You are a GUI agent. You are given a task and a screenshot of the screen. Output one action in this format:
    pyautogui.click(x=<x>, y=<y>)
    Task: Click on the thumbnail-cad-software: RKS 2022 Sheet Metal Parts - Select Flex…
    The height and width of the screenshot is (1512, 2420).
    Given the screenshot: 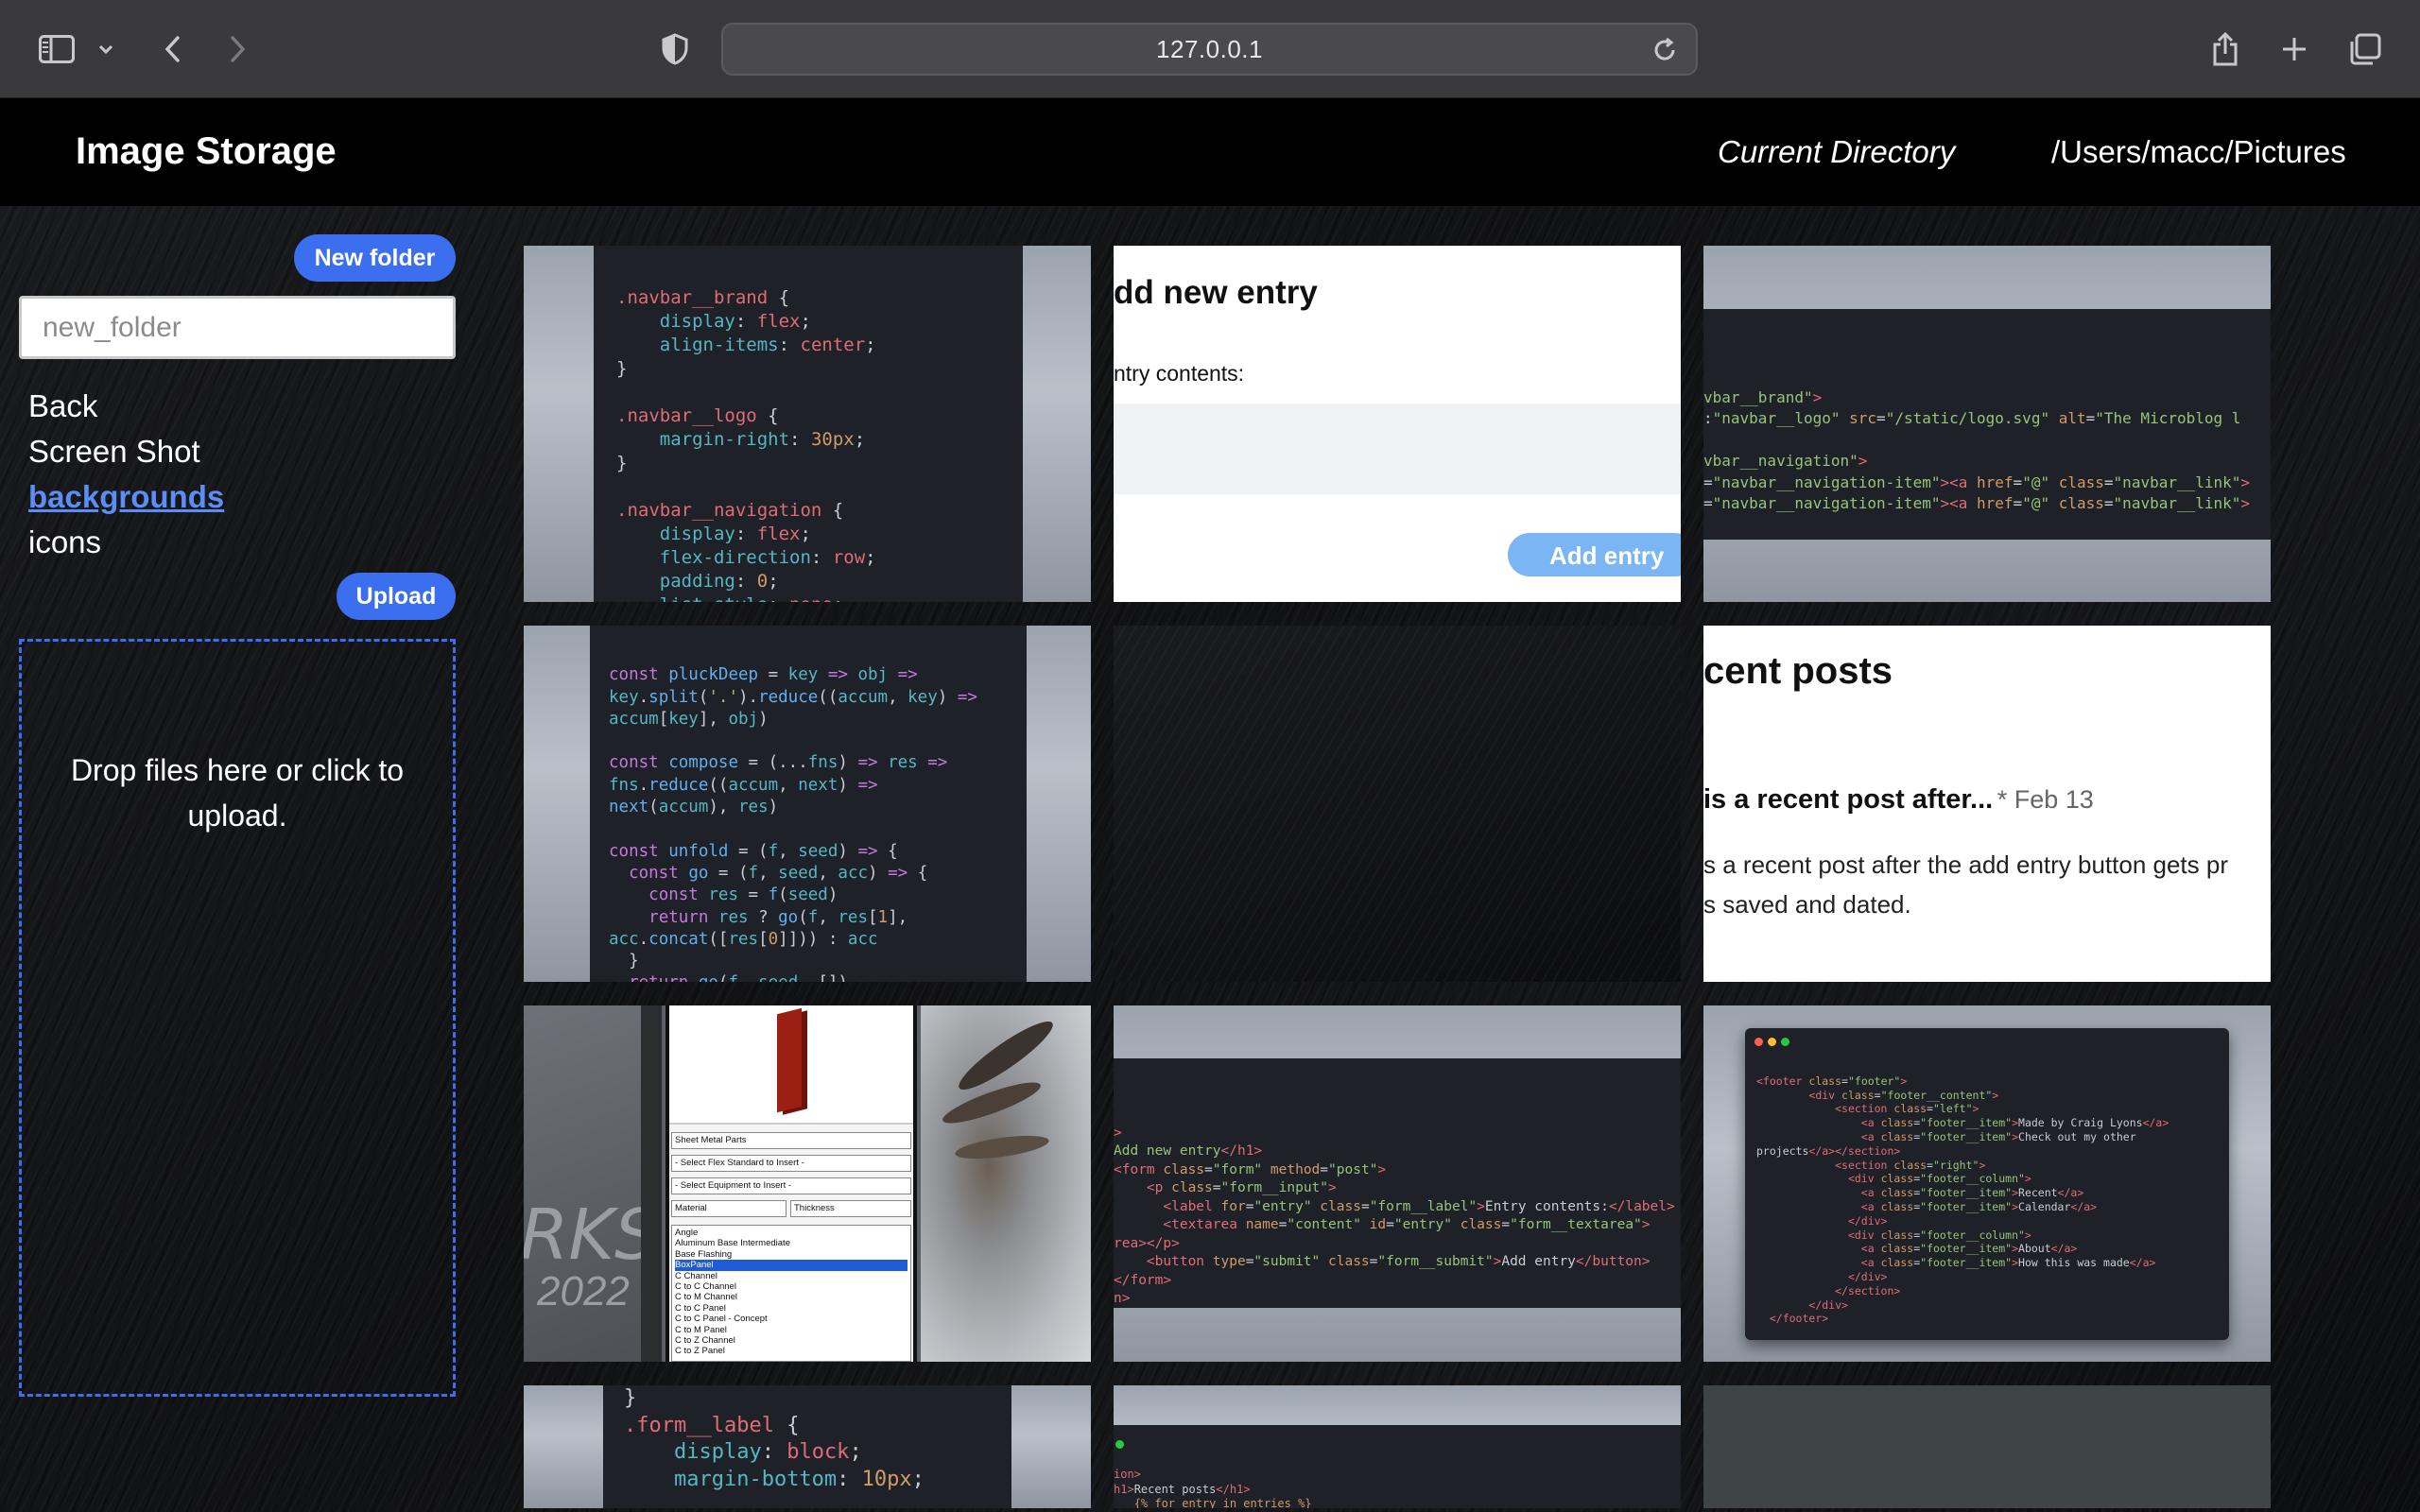 What is the action you would take?
    pyautogui.click(x=807, y=1183)
    